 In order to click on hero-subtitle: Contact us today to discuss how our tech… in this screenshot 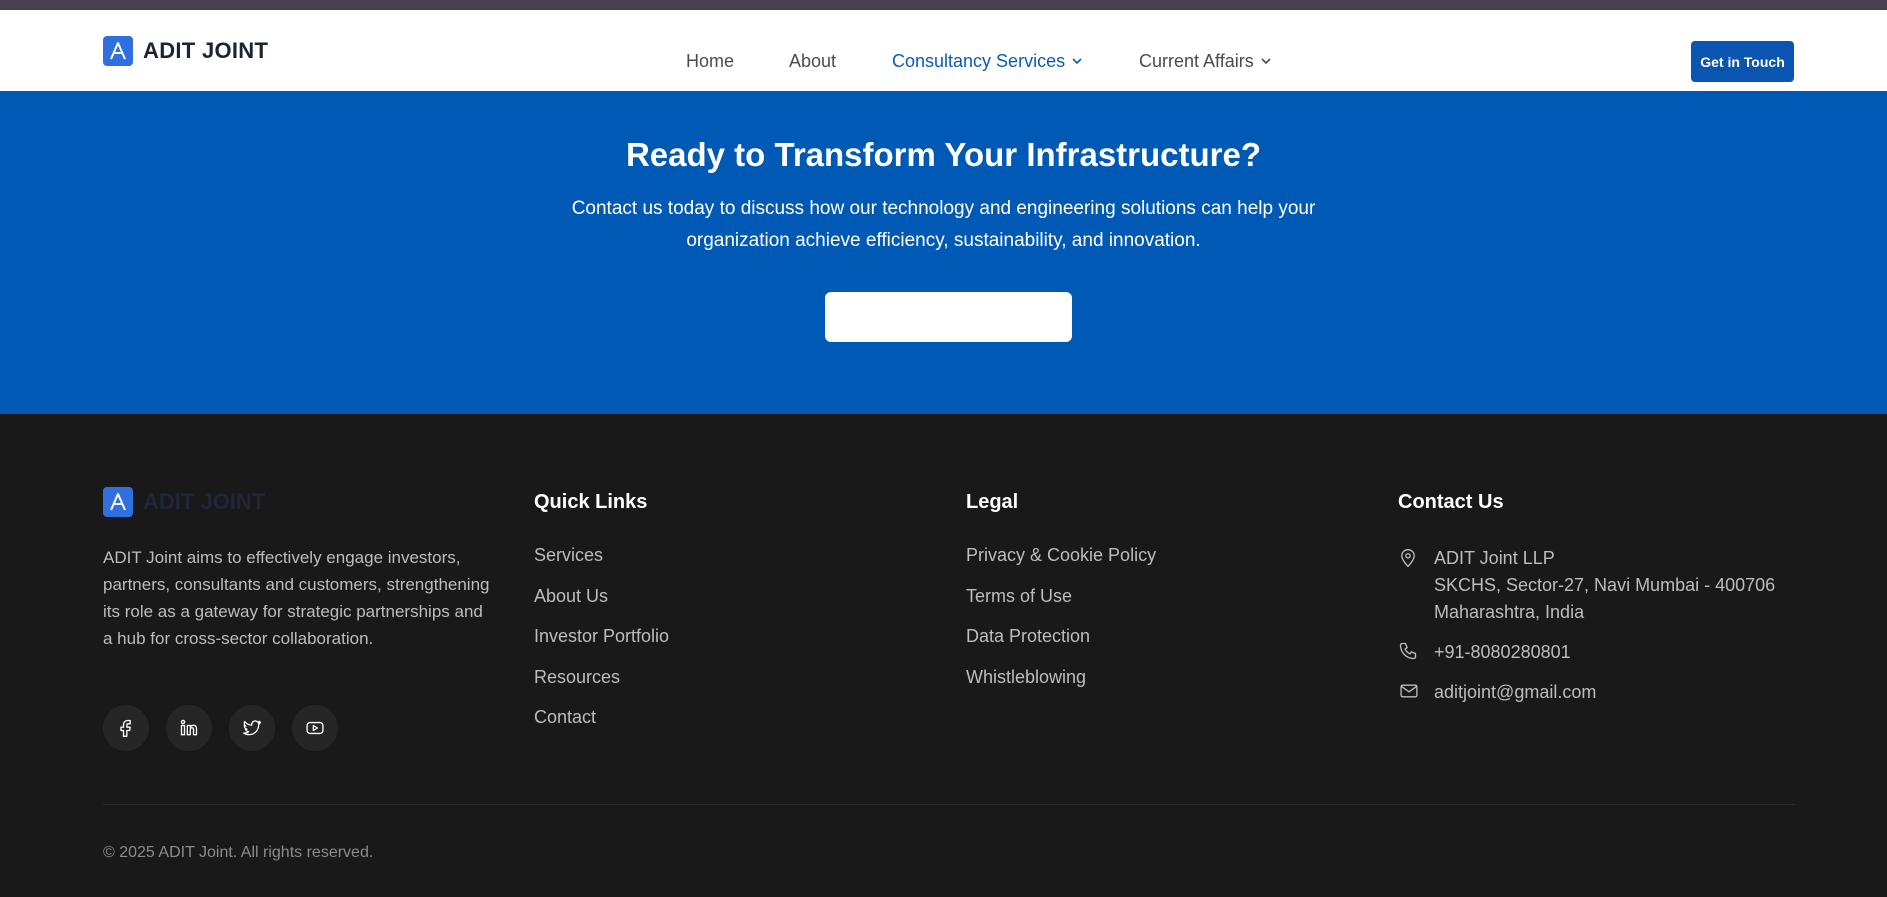, I will do `click(943, 224)`.